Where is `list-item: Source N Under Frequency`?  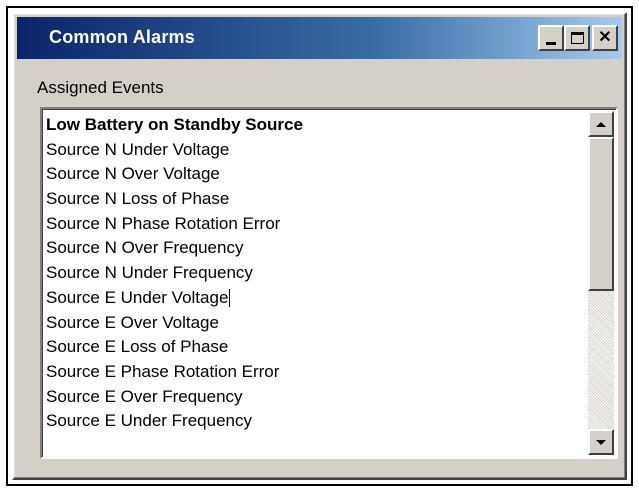
list-item: Source N Under Frequency is located at coordinates (315, 273).